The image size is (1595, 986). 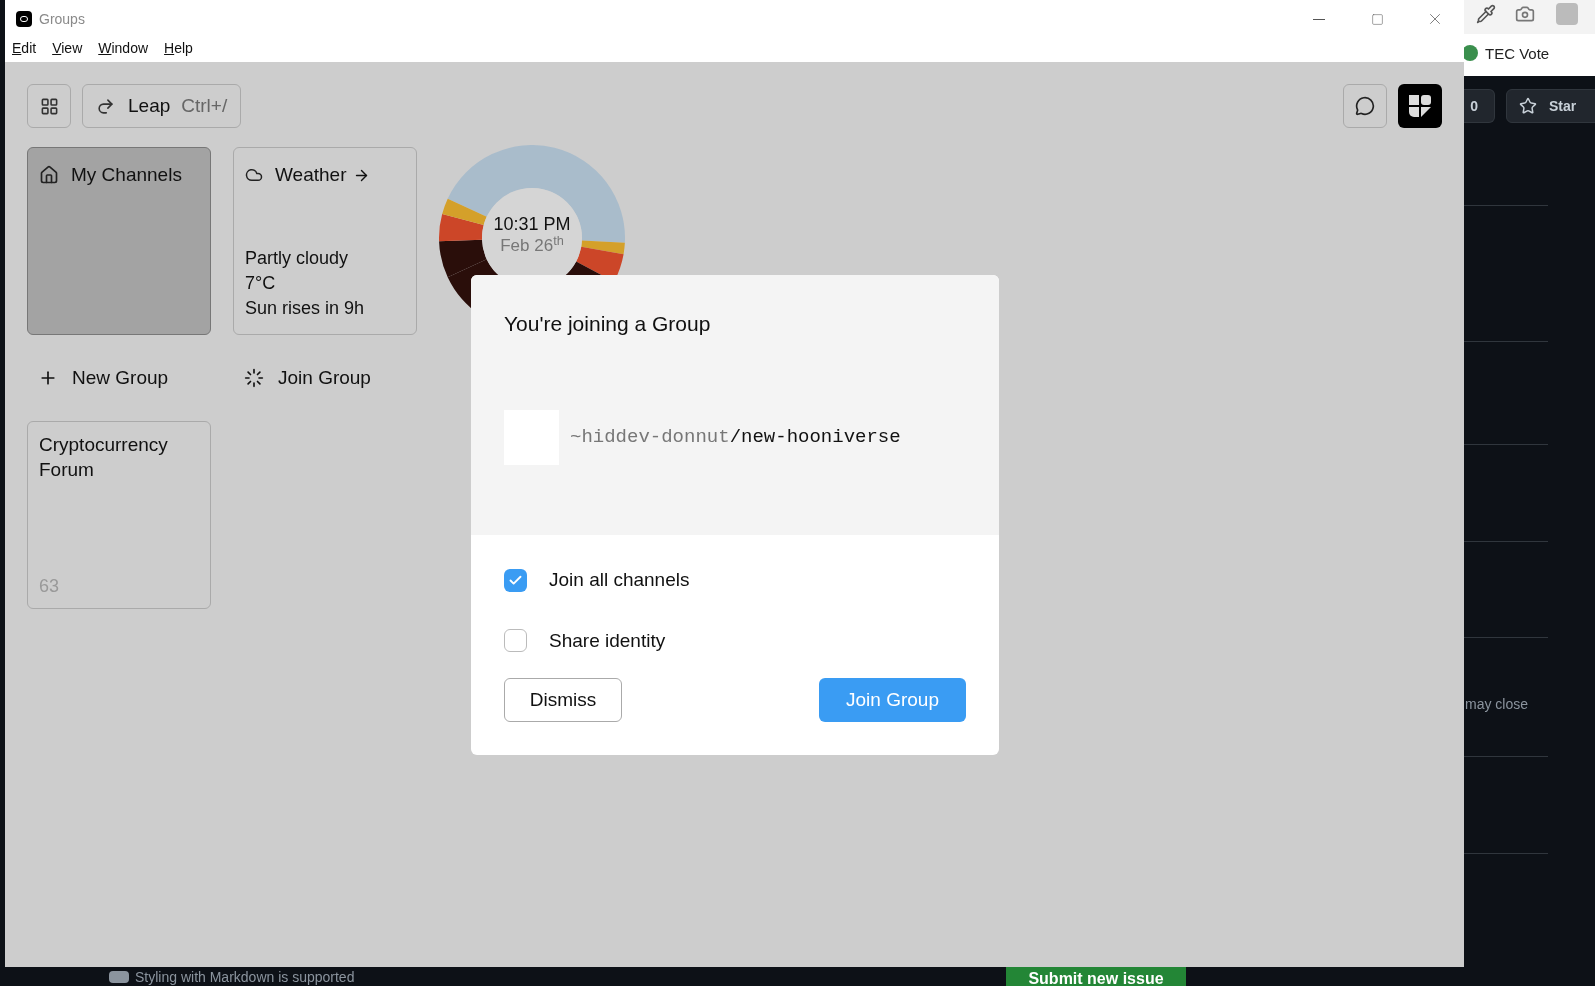 What do you see at coordinates (297, 258) in the screenshot?
I see `weather-text: Partly cloudy` at bounding box center [297, 258].